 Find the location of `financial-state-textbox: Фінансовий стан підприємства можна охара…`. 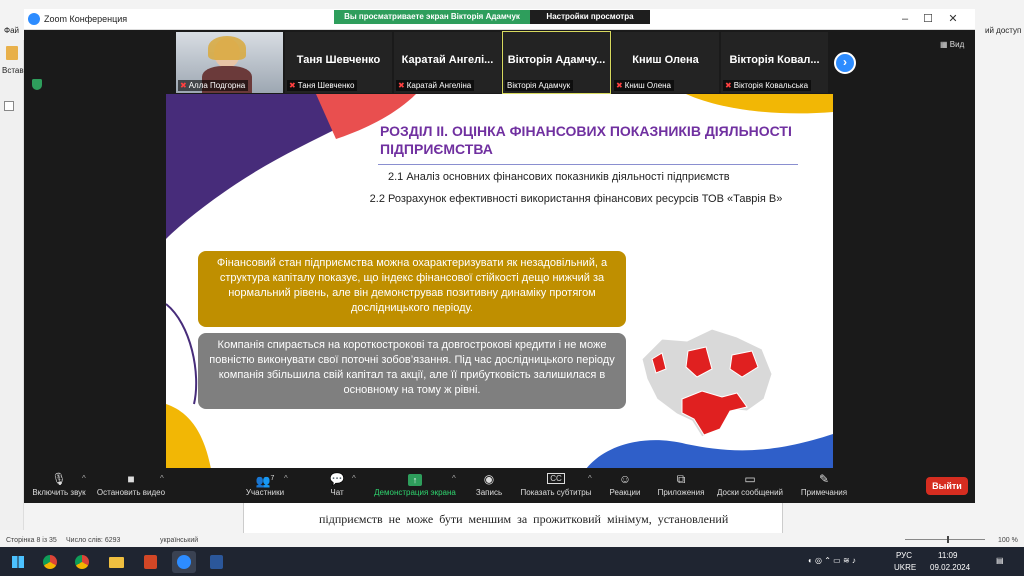

financial-state-textbox: Фінансовий стан підприємства можна охара… is located at coordinates (412, 289).